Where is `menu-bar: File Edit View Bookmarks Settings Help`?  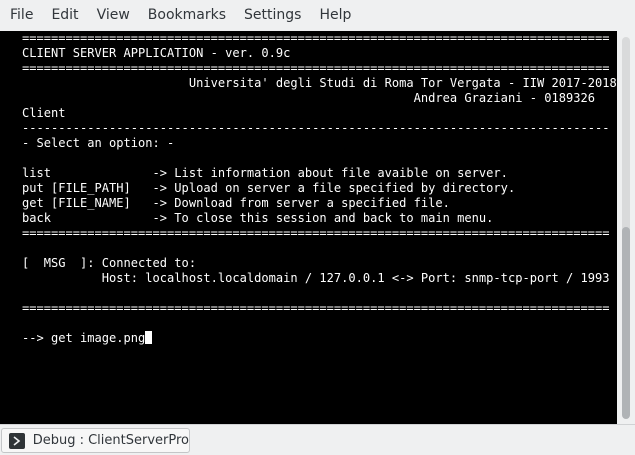 menu-bar: File Edit View Bookmarks Settings Help is located at coordinates (317, 15).